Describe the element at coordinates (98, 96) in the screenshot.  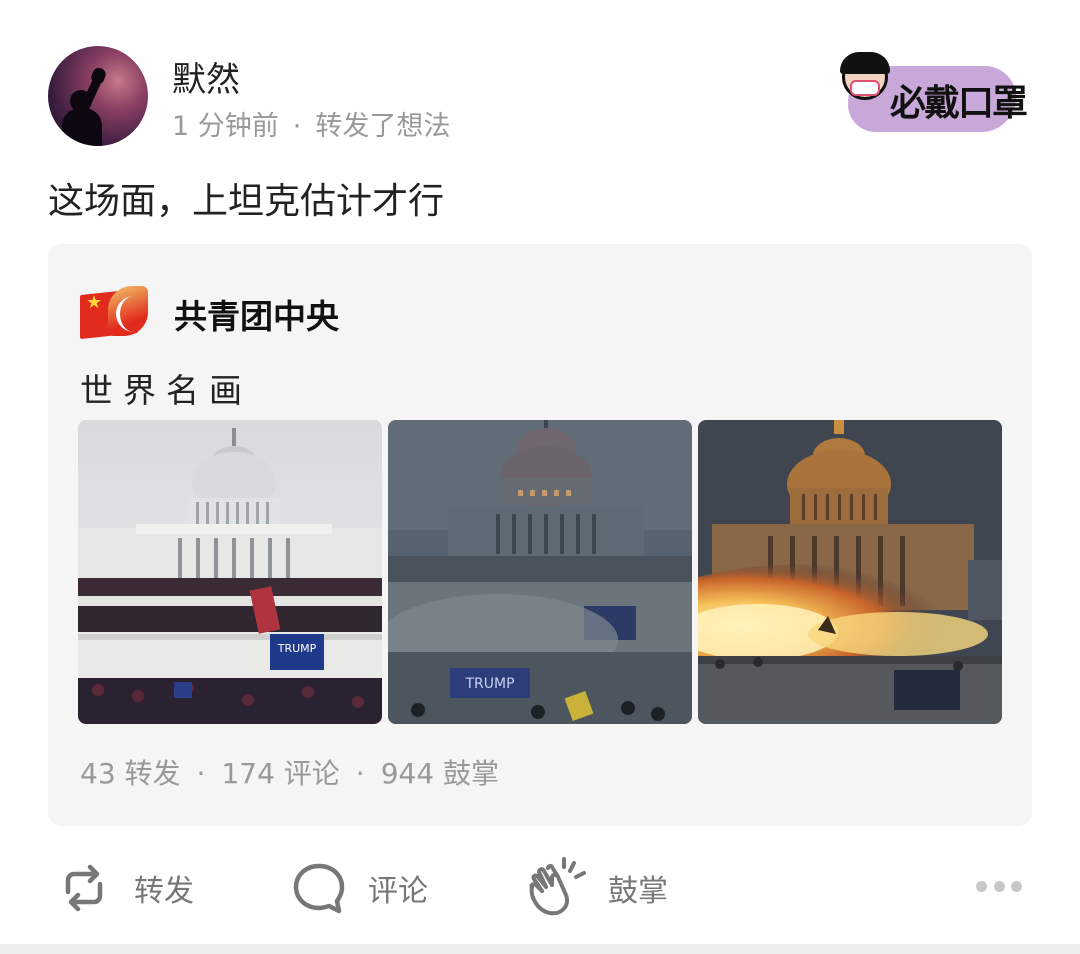
I see `avatar` at that location.